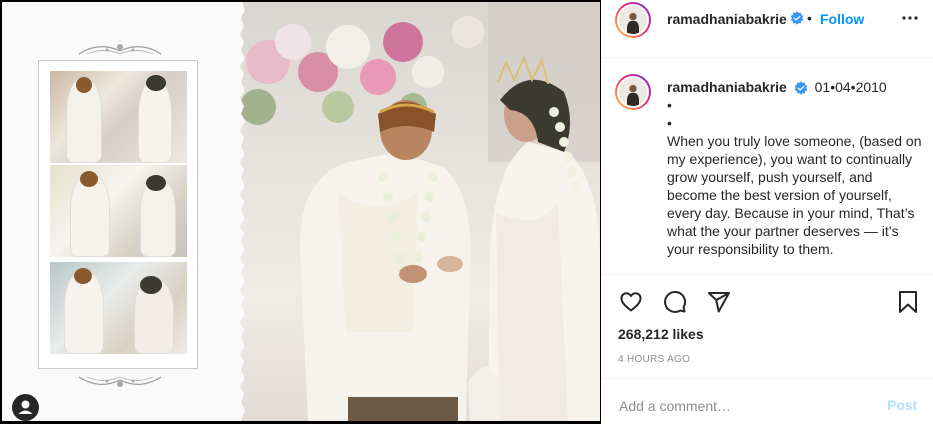  What do you see at coordinates (633, 20) in the screenshot?
I see `author-avatar` at bounding box center [633, 20].